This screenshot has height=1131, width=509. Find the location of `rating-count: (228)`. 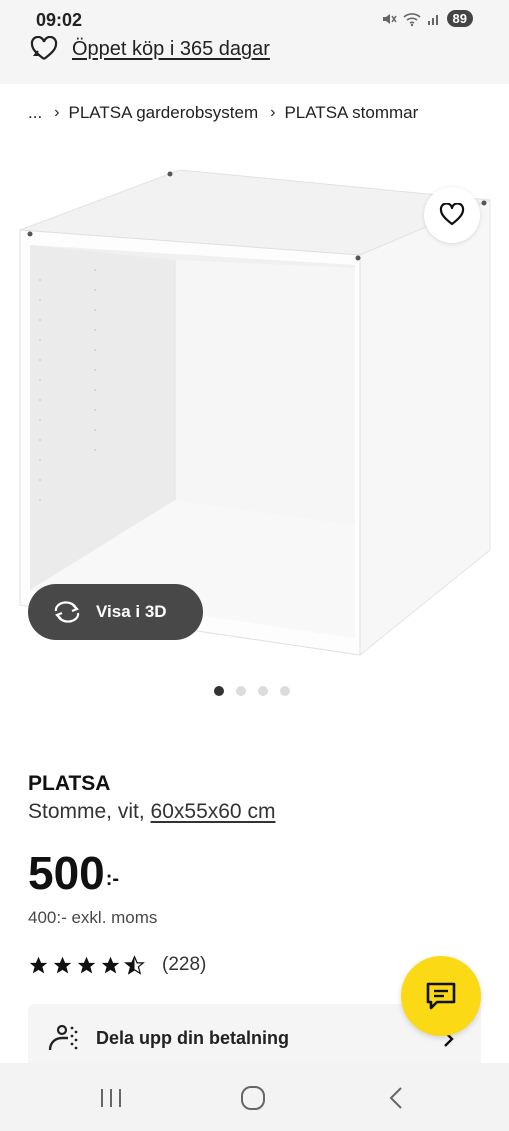

rating-count: (228) is located at coordinates (184, 964).